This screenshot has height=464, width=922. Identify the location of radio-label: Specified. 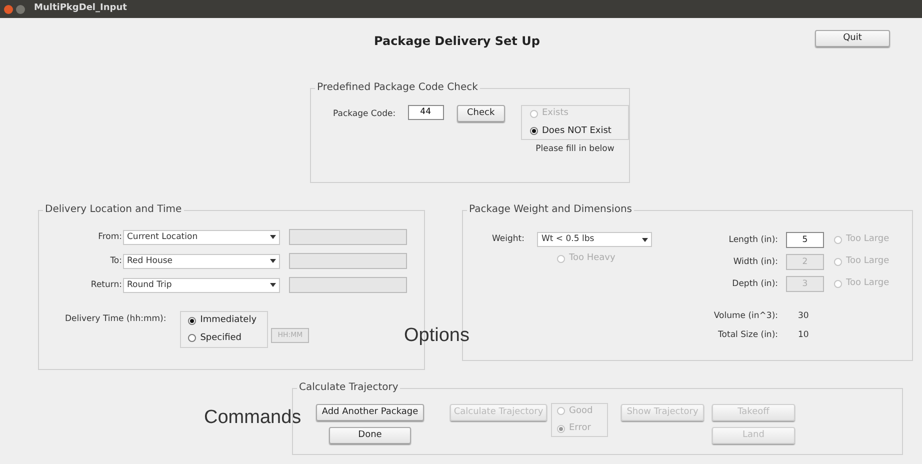
(221, 338).